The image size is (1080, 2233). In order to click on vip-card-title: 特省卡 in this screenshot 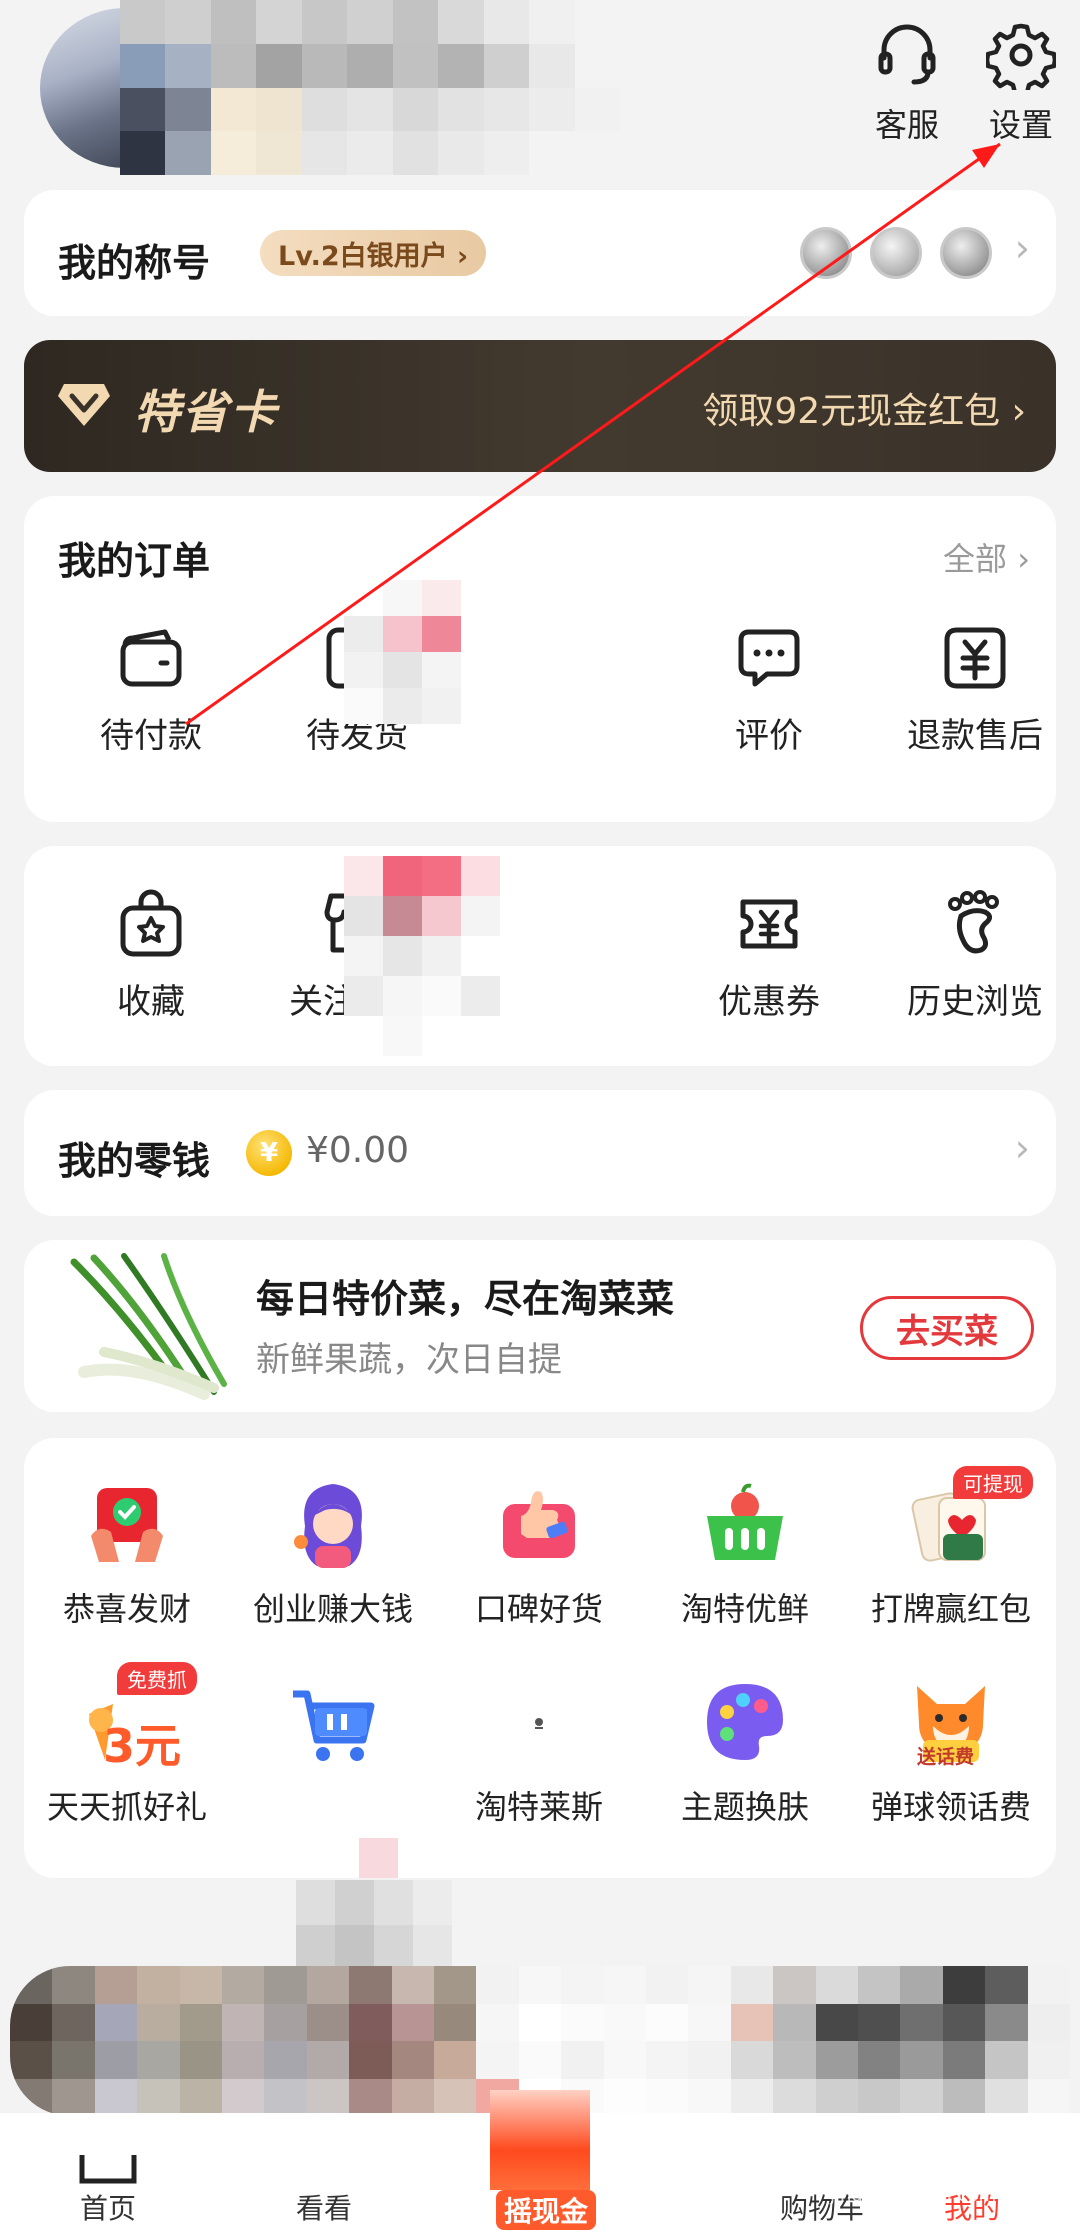, I will do `click(206, 412)`.